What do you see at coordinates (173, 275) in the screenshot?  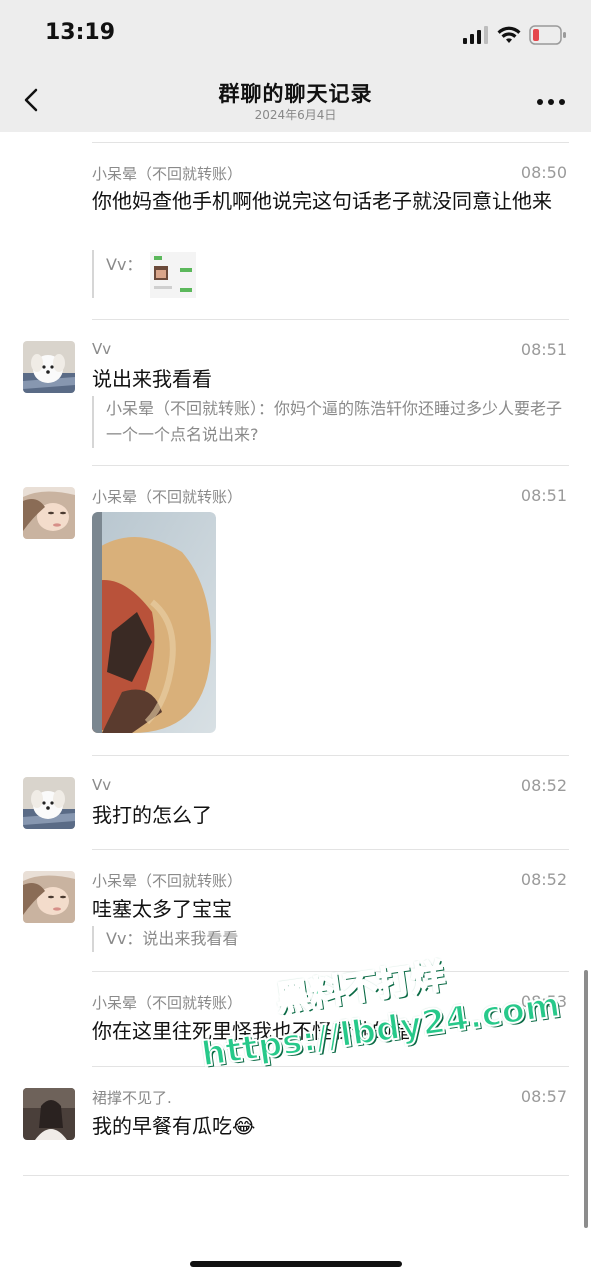 I see `quoted-screenshot-thumbnail` at bounding box center [173, 275].